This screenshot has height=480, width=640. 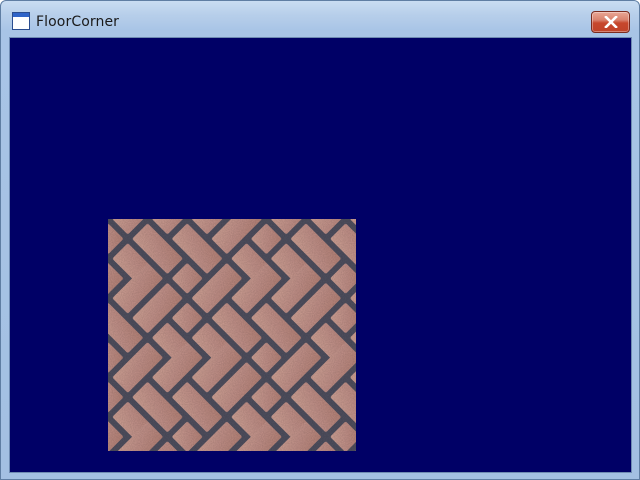 I want to click on close-icon, so click(x=611, y=22).